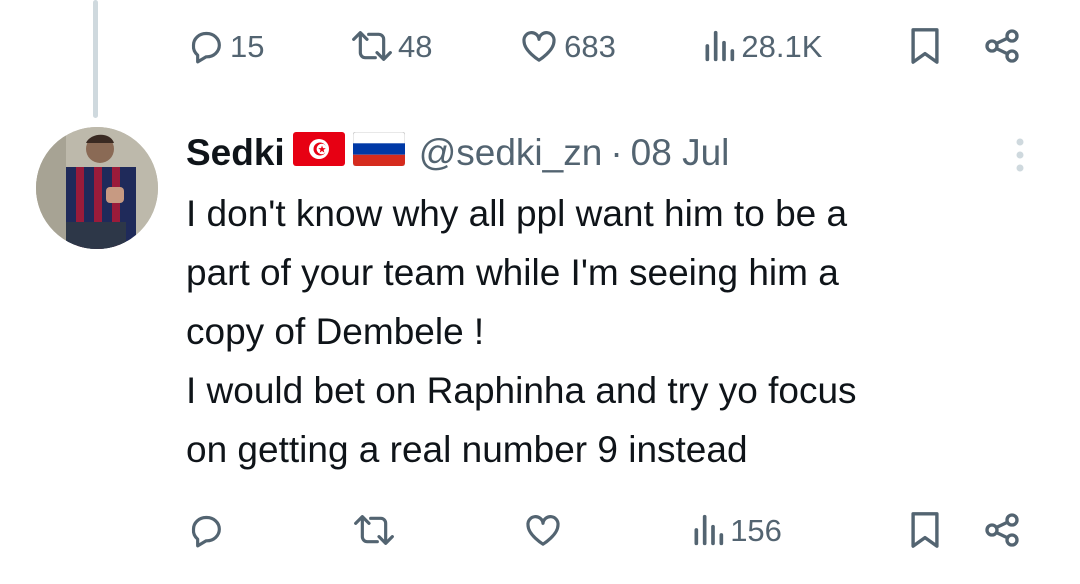 The height and width of the screenshot is (584, 1080). What do you see at coordinates (604, 530) in the screenshot?
I see `reply-action-bar: 156` at bounding box center [604, 530].